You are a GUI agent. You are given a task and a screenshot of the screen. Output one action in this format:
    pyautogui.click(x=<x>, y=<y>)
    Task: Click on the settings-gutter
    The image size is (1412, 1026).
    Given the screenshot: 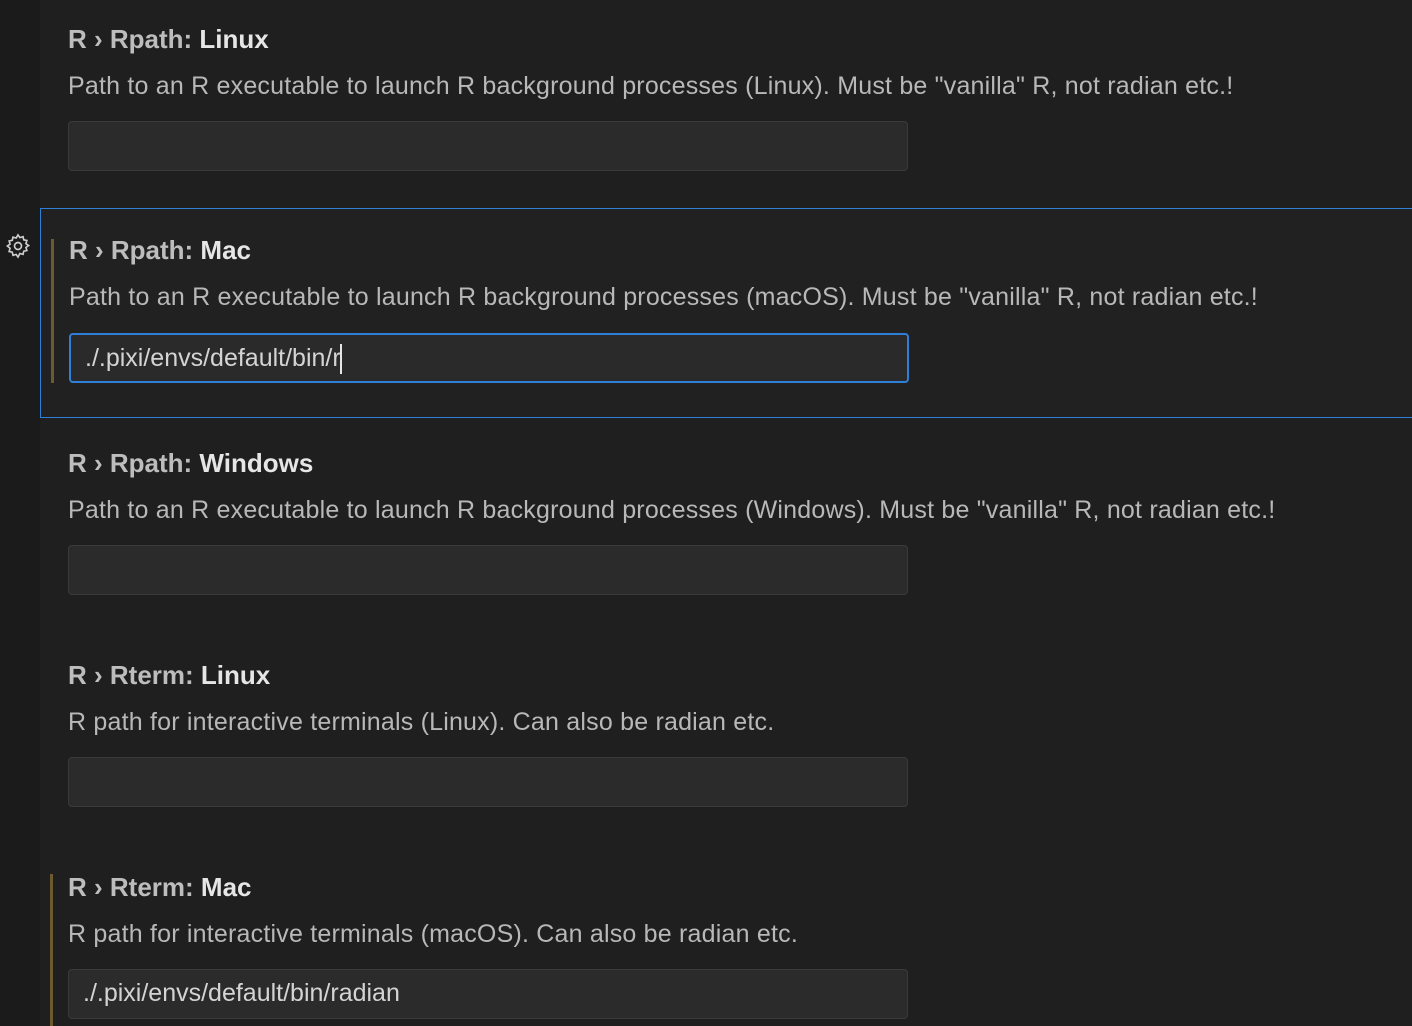 What is the action you would take?
    pyautogui.click(x=20, y=513)
    